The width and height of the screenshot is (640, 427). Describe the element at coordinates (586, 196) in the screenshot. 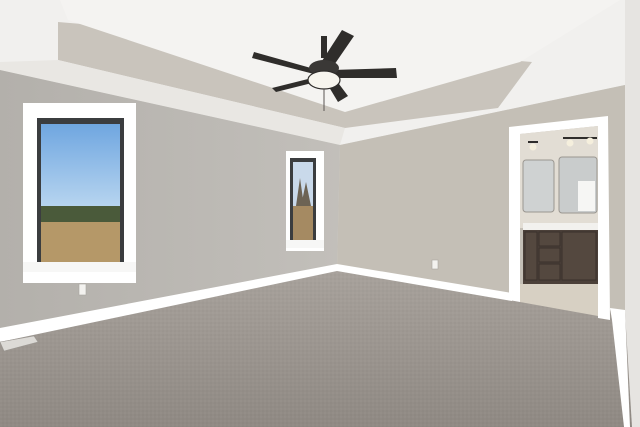

I see `bathroom-mirror-reflection` at that location.